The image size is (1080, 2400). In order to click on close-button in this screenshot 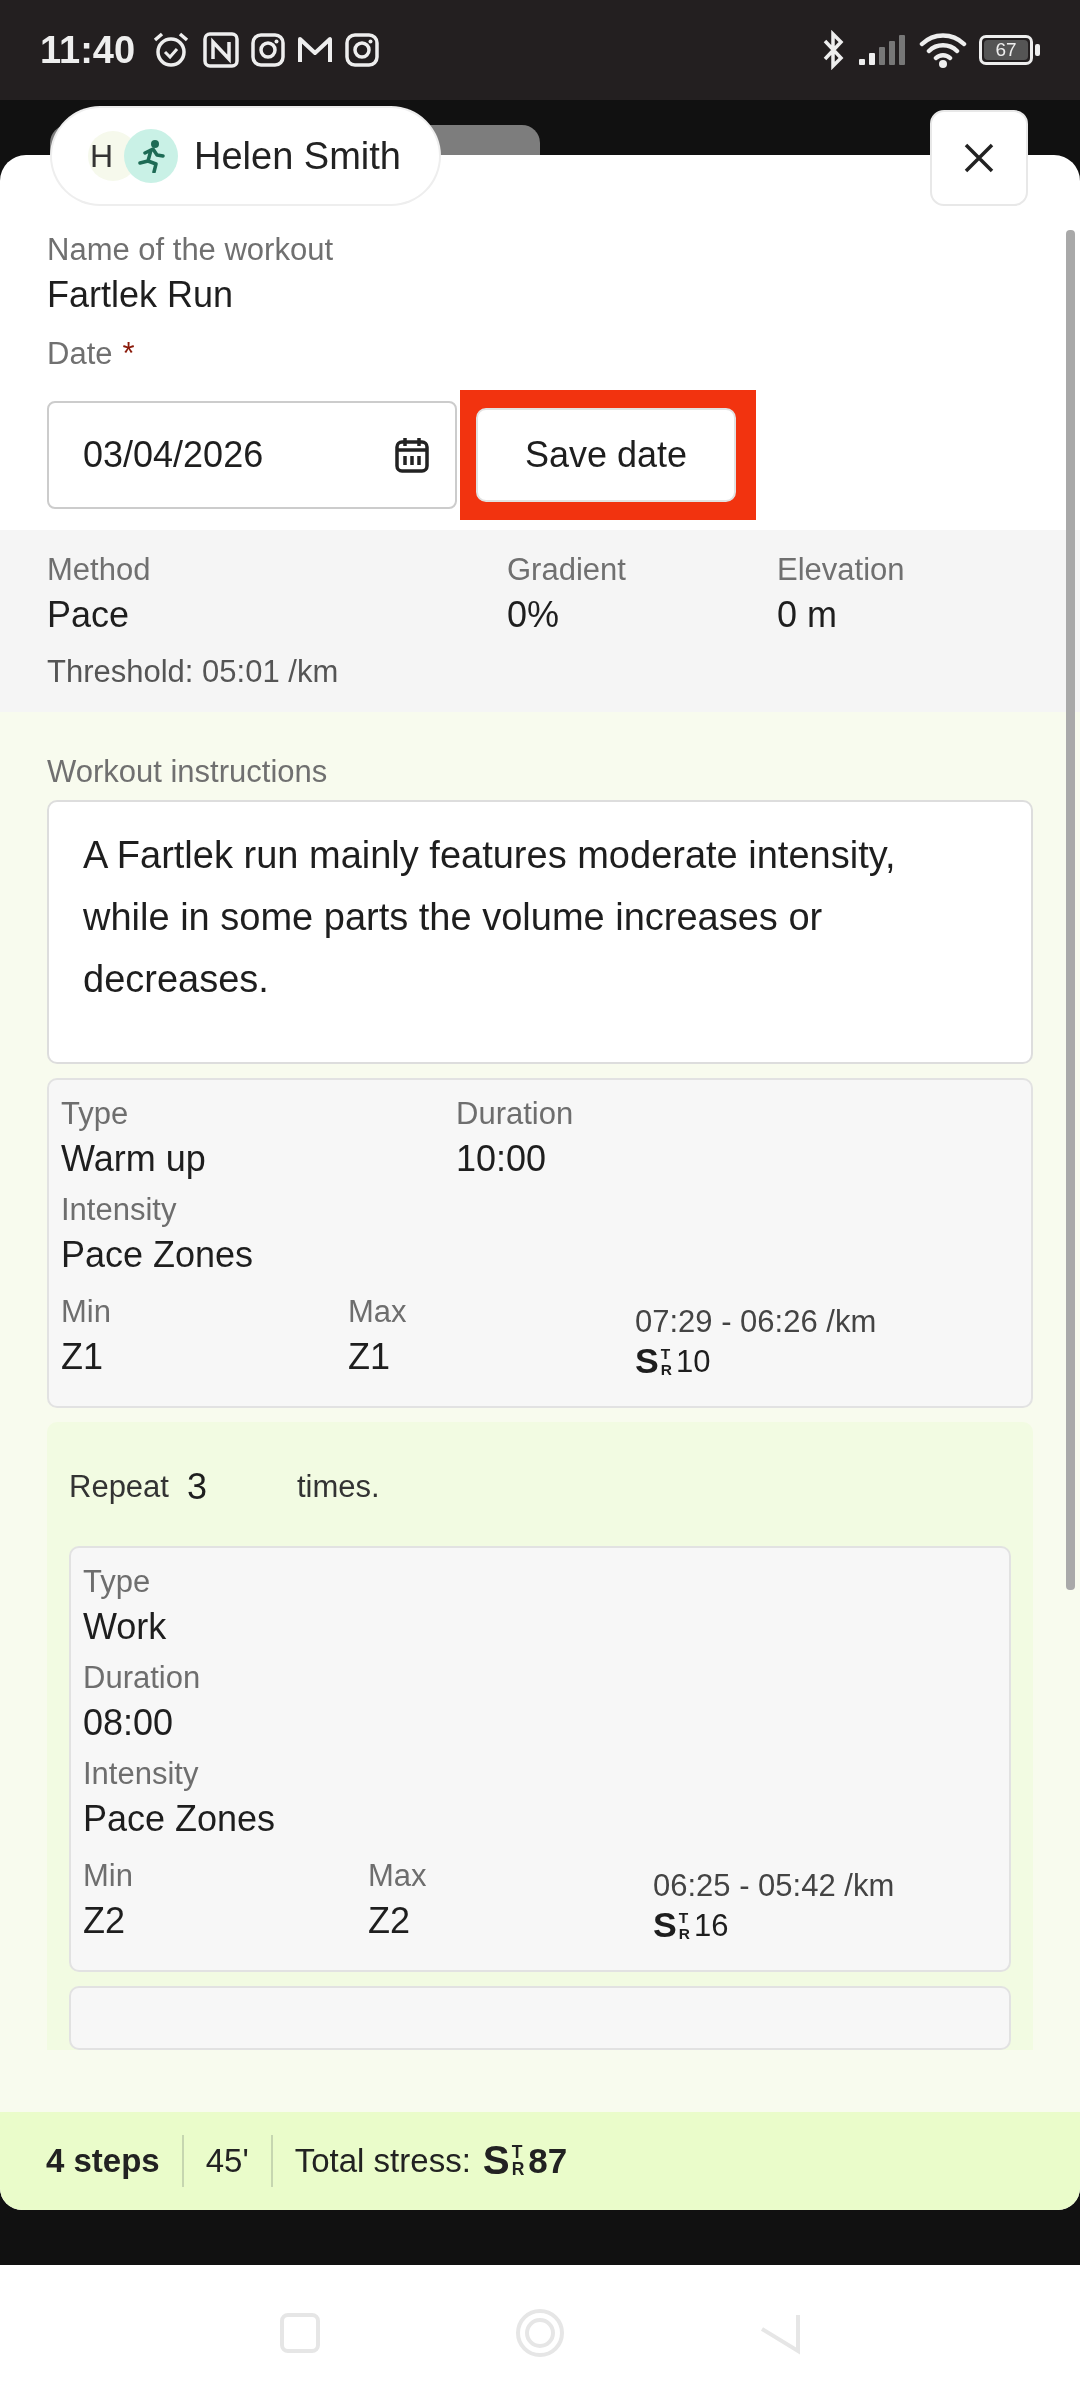, I will do `click(979, 158)`.